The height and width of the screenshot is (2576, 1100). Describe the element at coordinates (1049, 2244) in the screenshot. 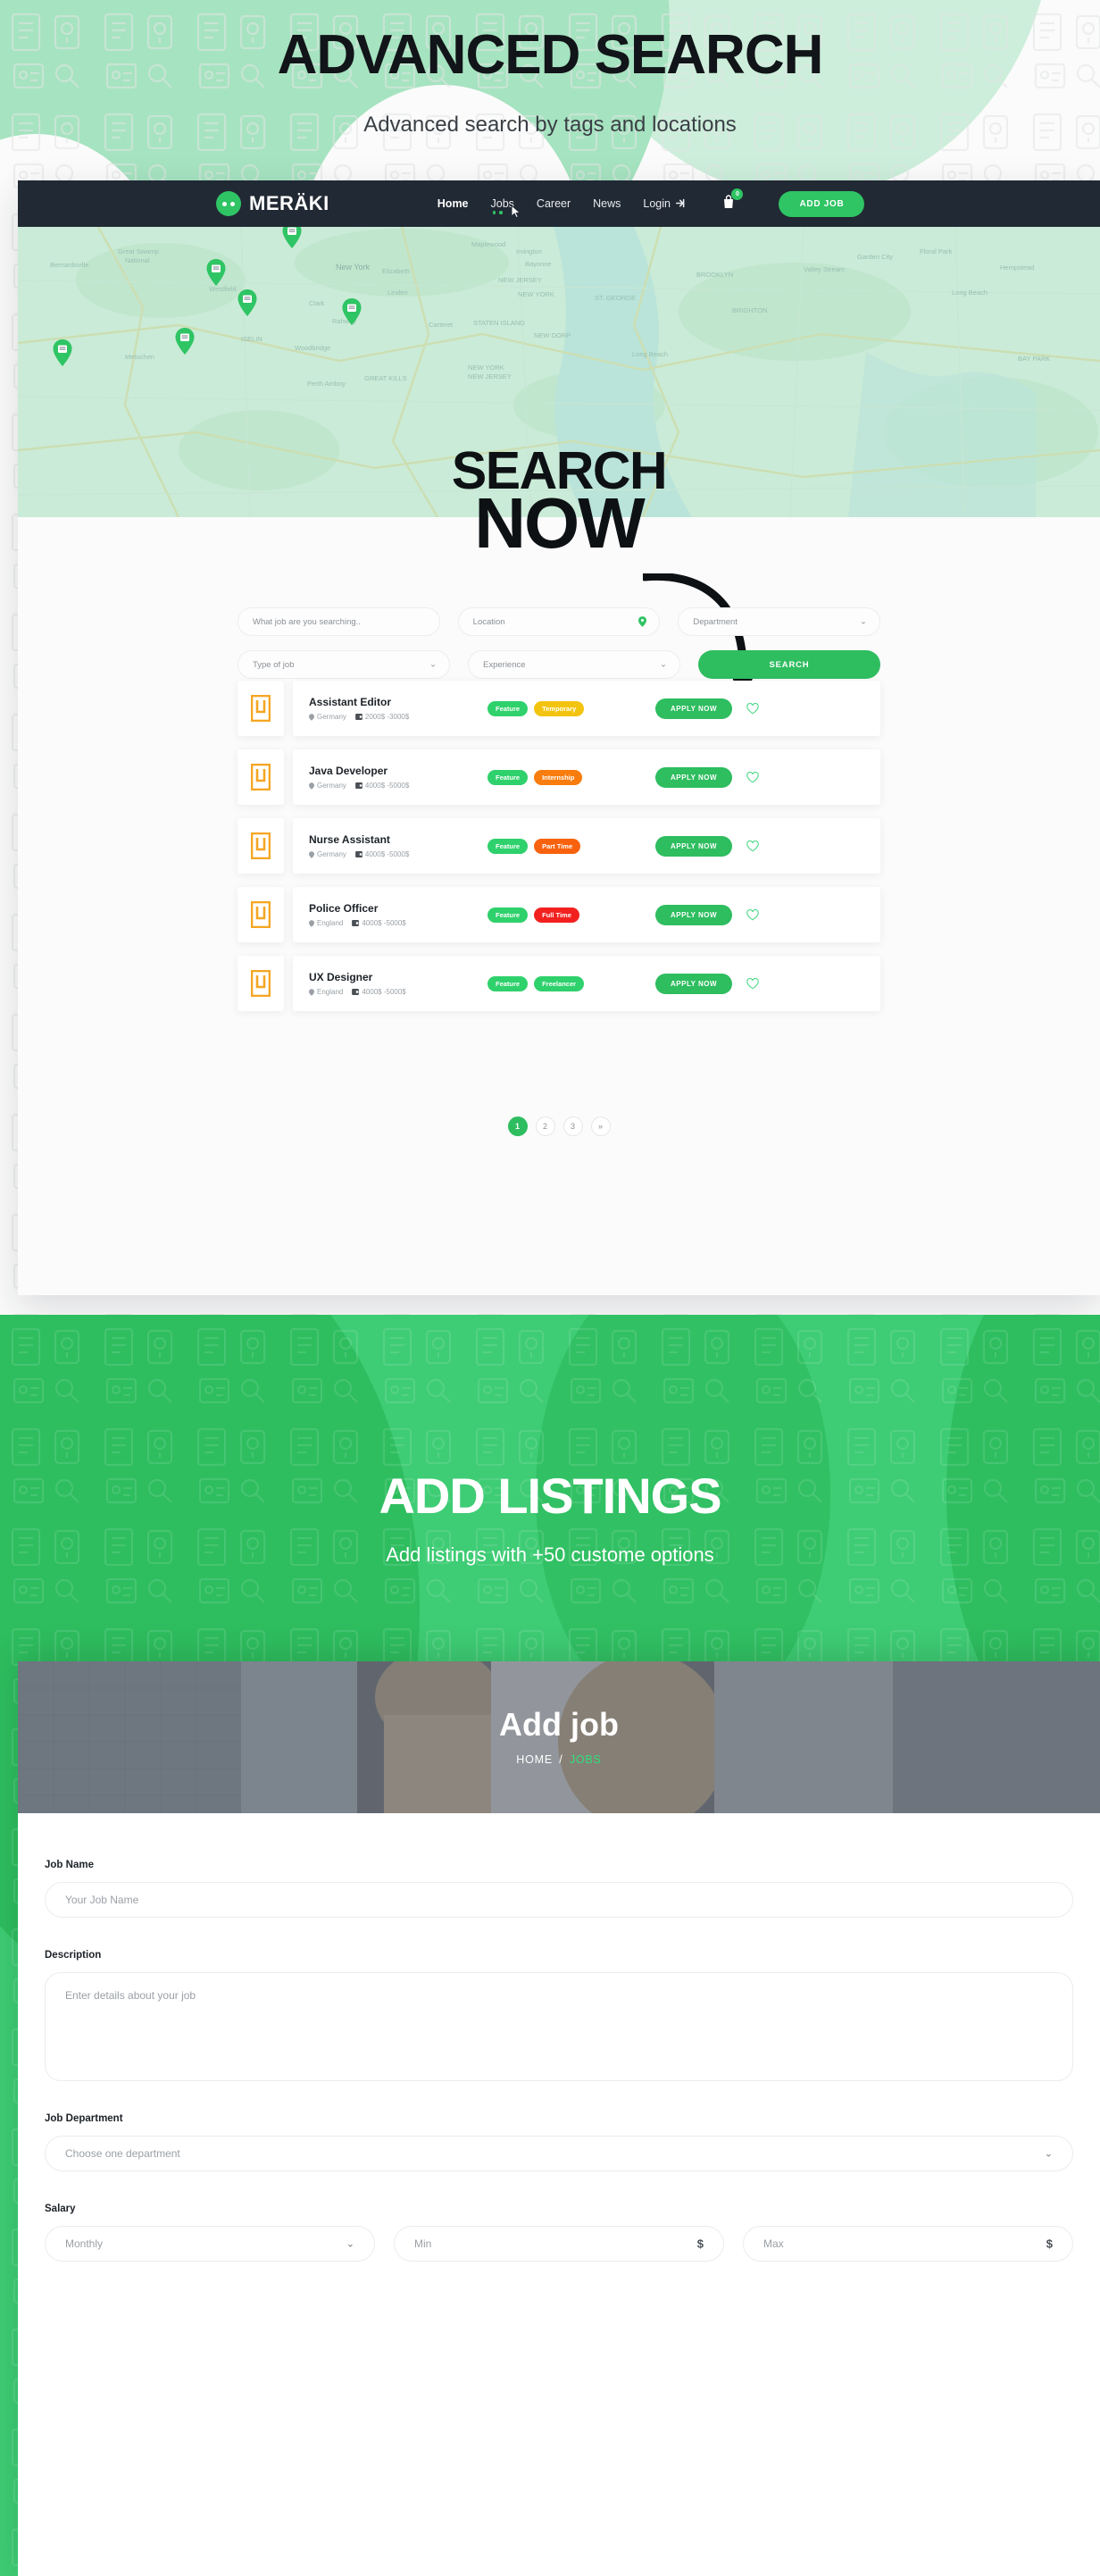

I see `currency-icon: $` at that location.